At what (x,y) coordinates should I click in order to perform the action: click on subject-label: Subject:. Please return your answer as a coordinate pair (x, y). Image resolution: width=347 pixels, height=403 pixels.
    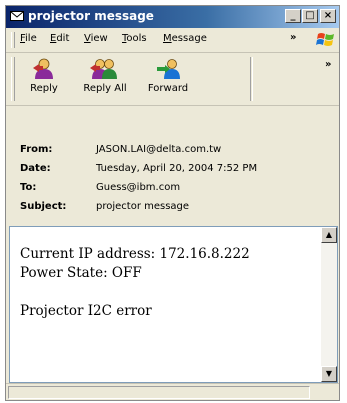
    Looking at the image, I should click on (43, 206).